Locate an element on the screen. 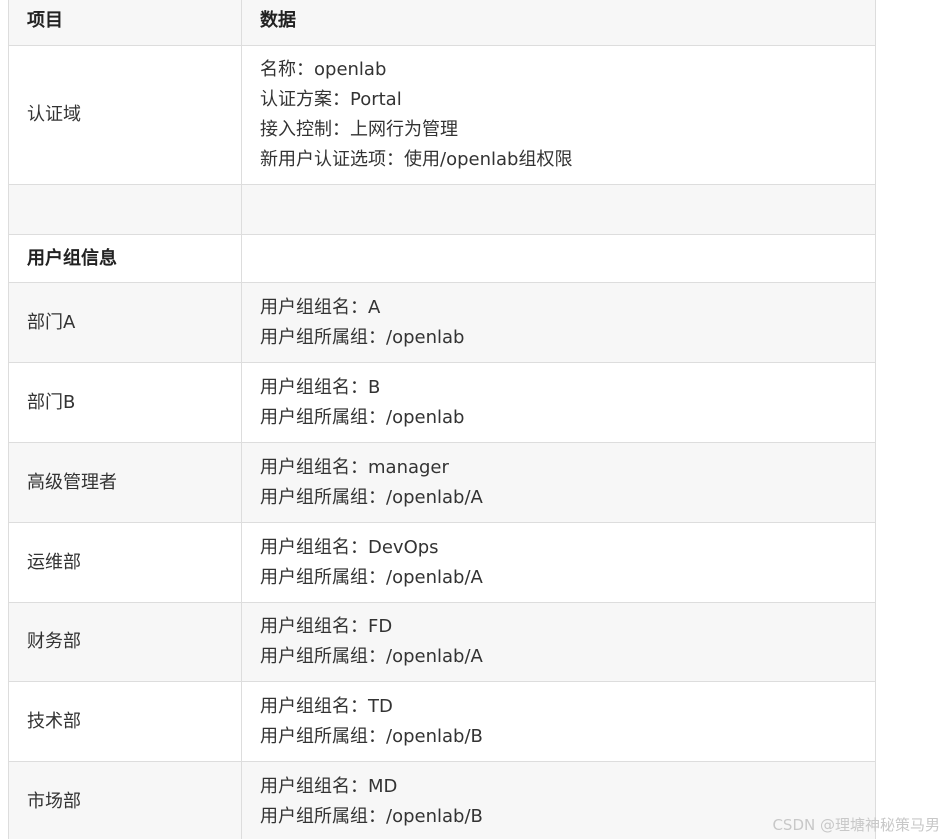 Image resolution: width=944 pixels, height=839 pixels. domain-scheme-line: 认证方案：Portal is located at coordinates (331, 99).